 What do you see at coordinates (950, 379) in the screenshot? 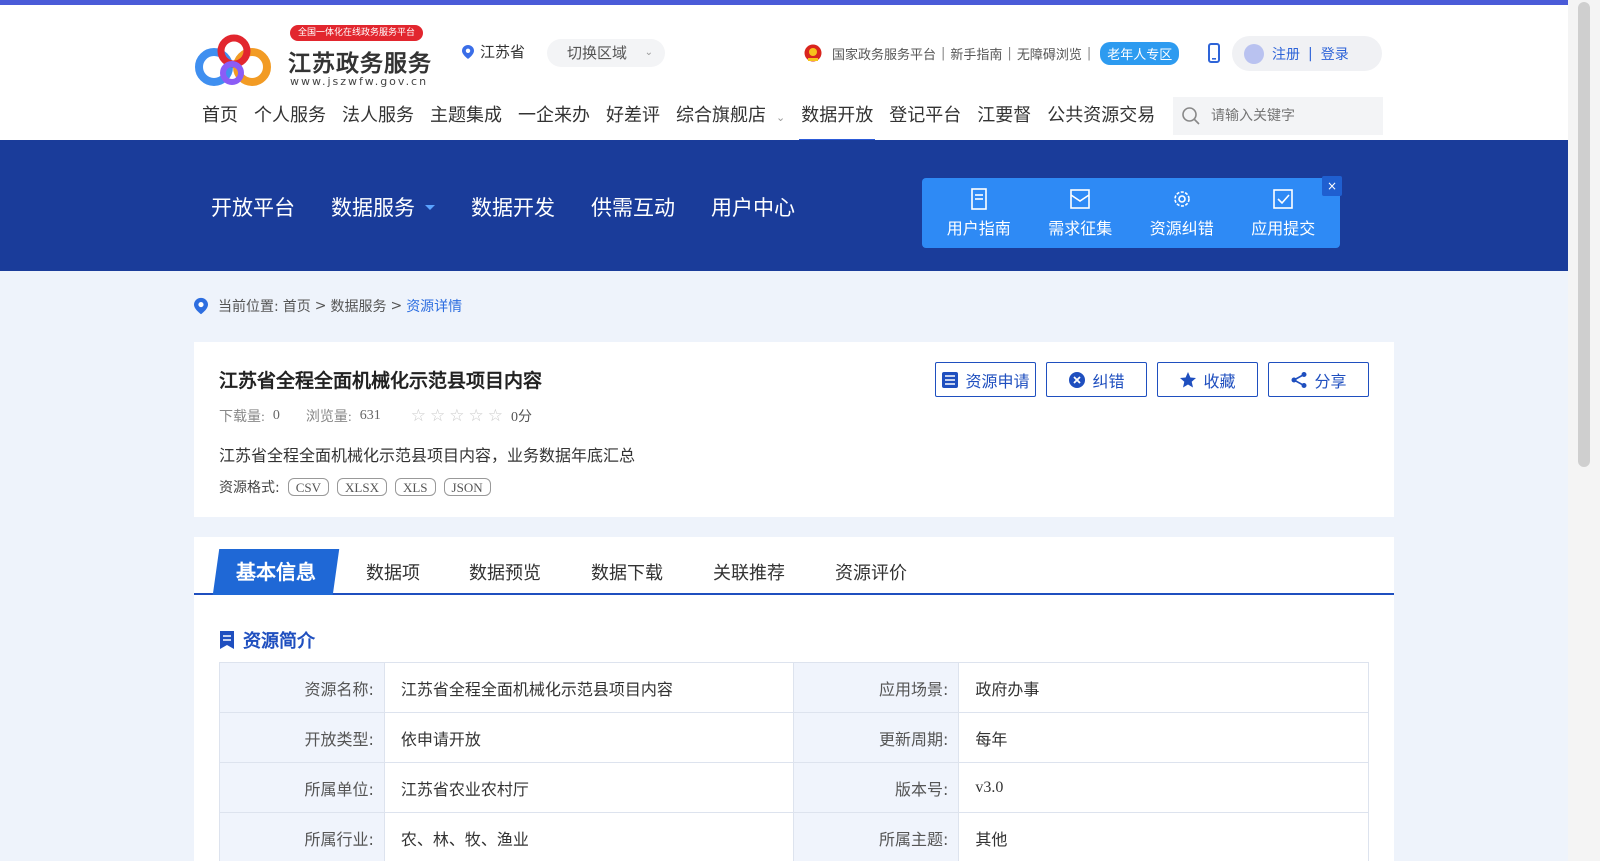
I see `list-icon` at bounding box center [950, 379].